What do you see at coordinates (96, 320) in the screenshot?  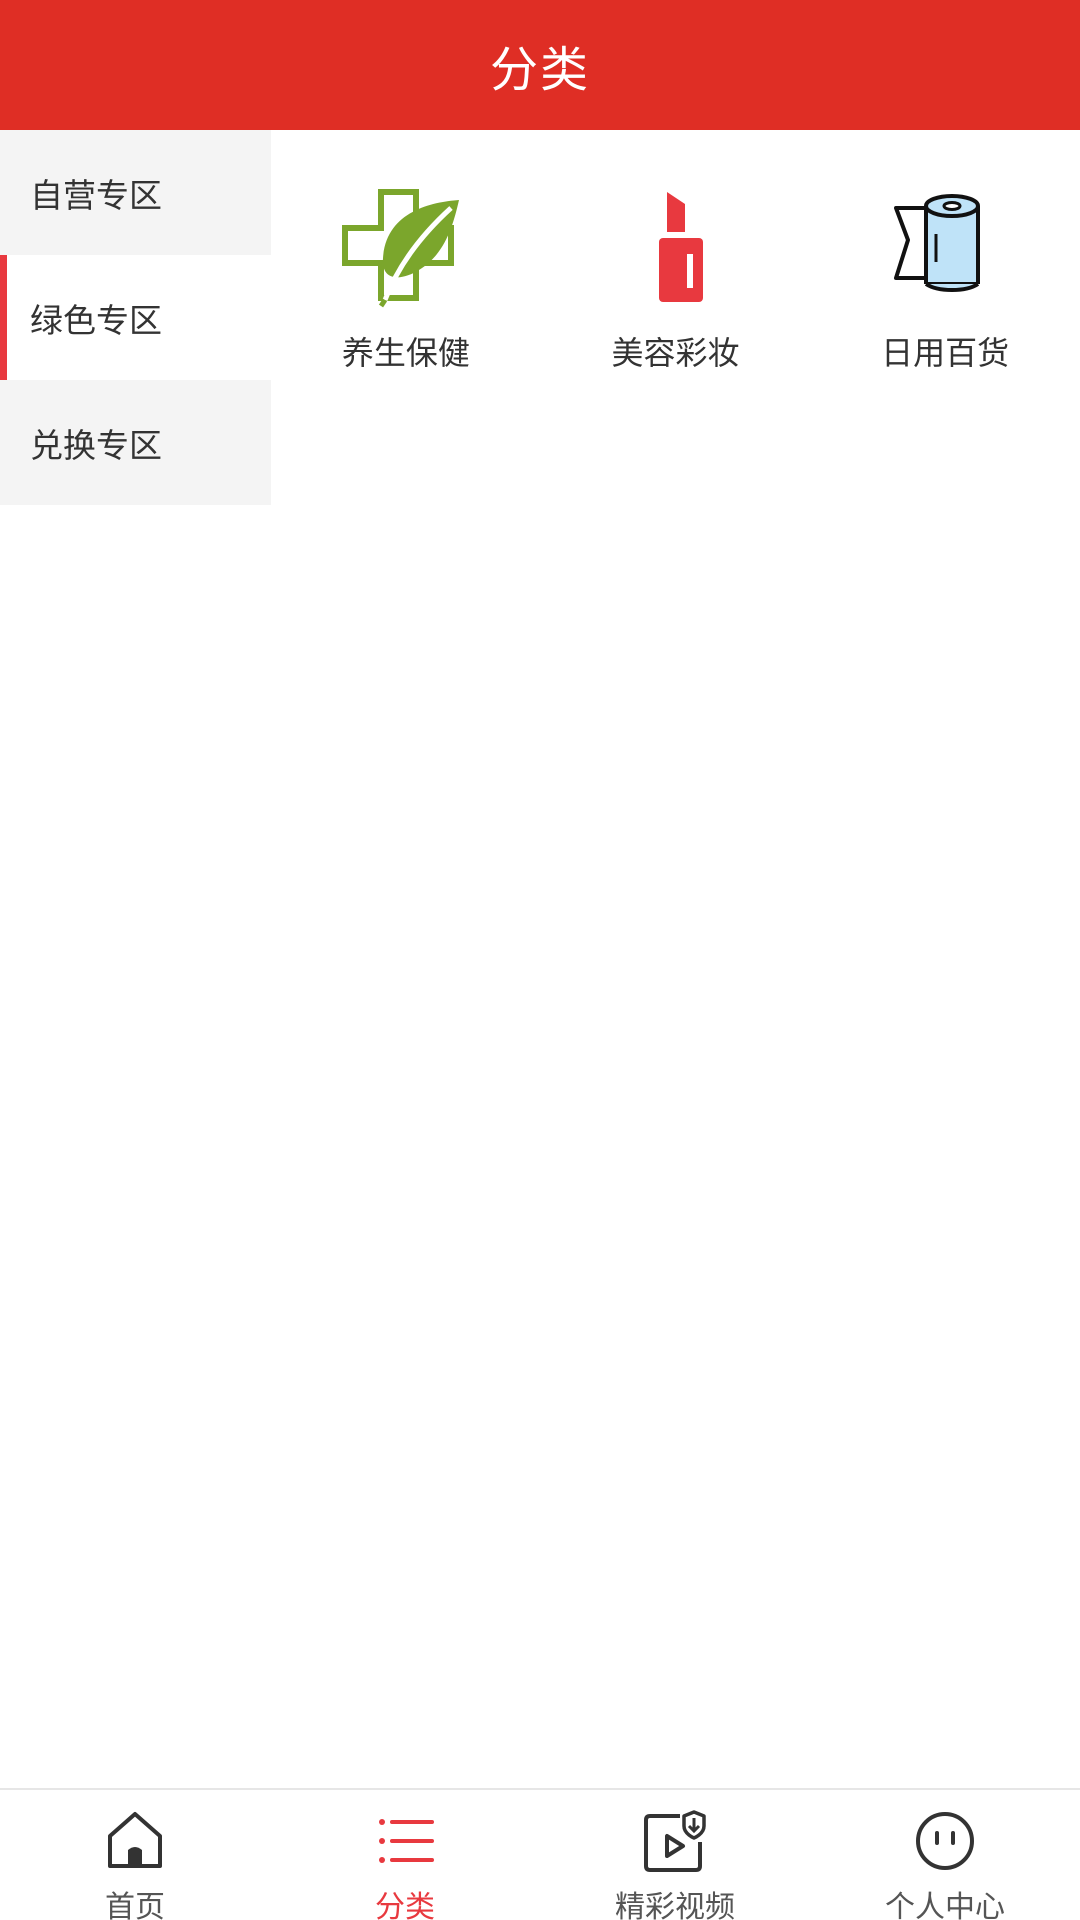 I see `sidebar-item-label: 绿色专区` at bounding box center [96, 320].